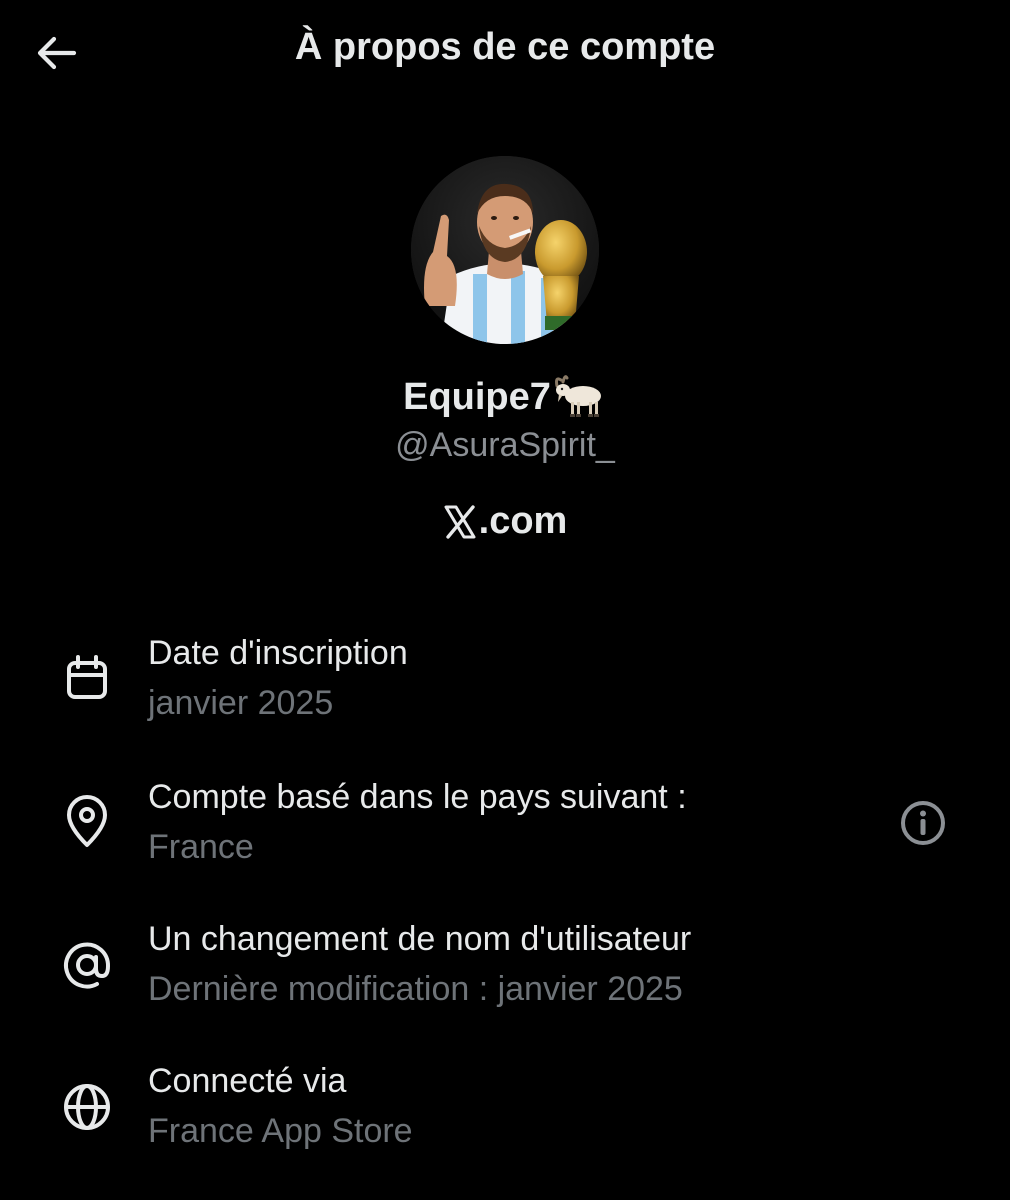  What do you see at coordinates (201, 847) in the screenshot?
I see `row-value: France` at bounding box center [201, 847].